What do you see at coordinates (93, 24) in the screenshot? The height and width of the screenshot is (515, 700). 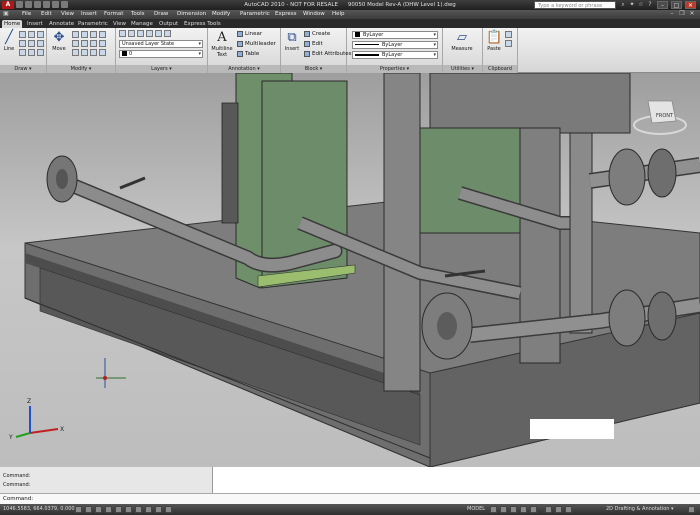 I see `tab-parametric: Parametric` at bounding box center [93, 24].